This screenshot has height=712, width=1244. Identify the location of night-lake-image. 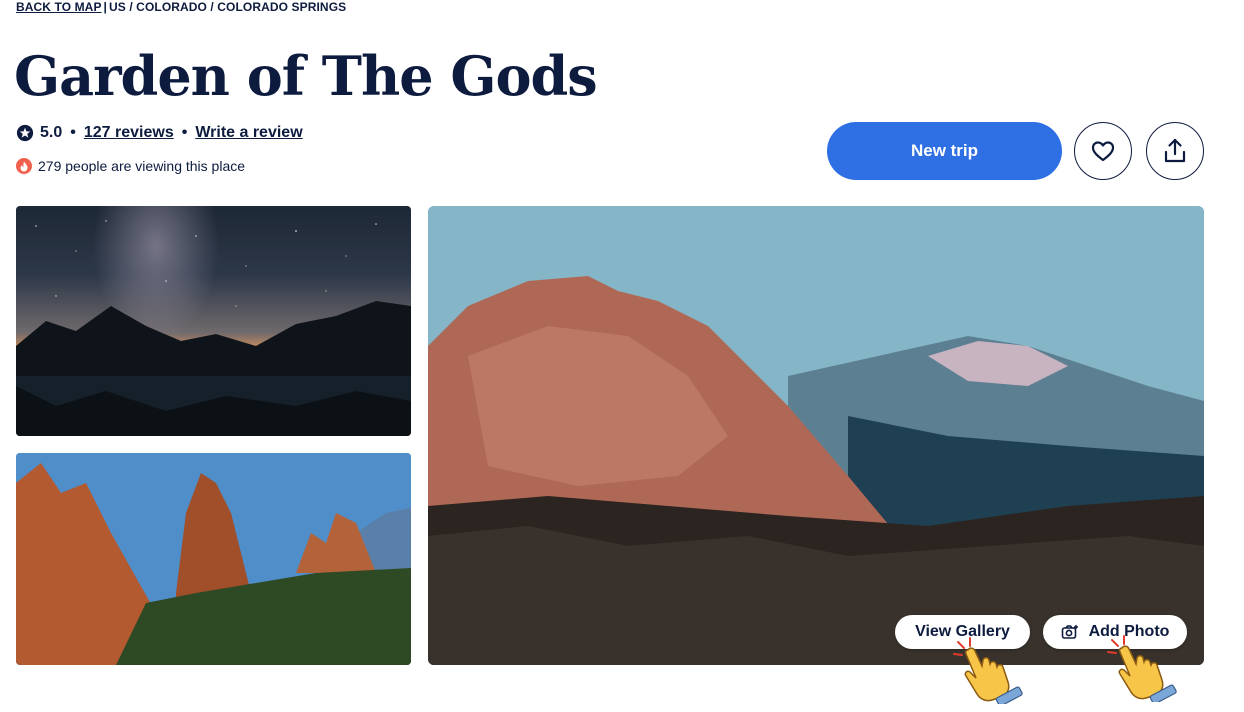
(213, 328).